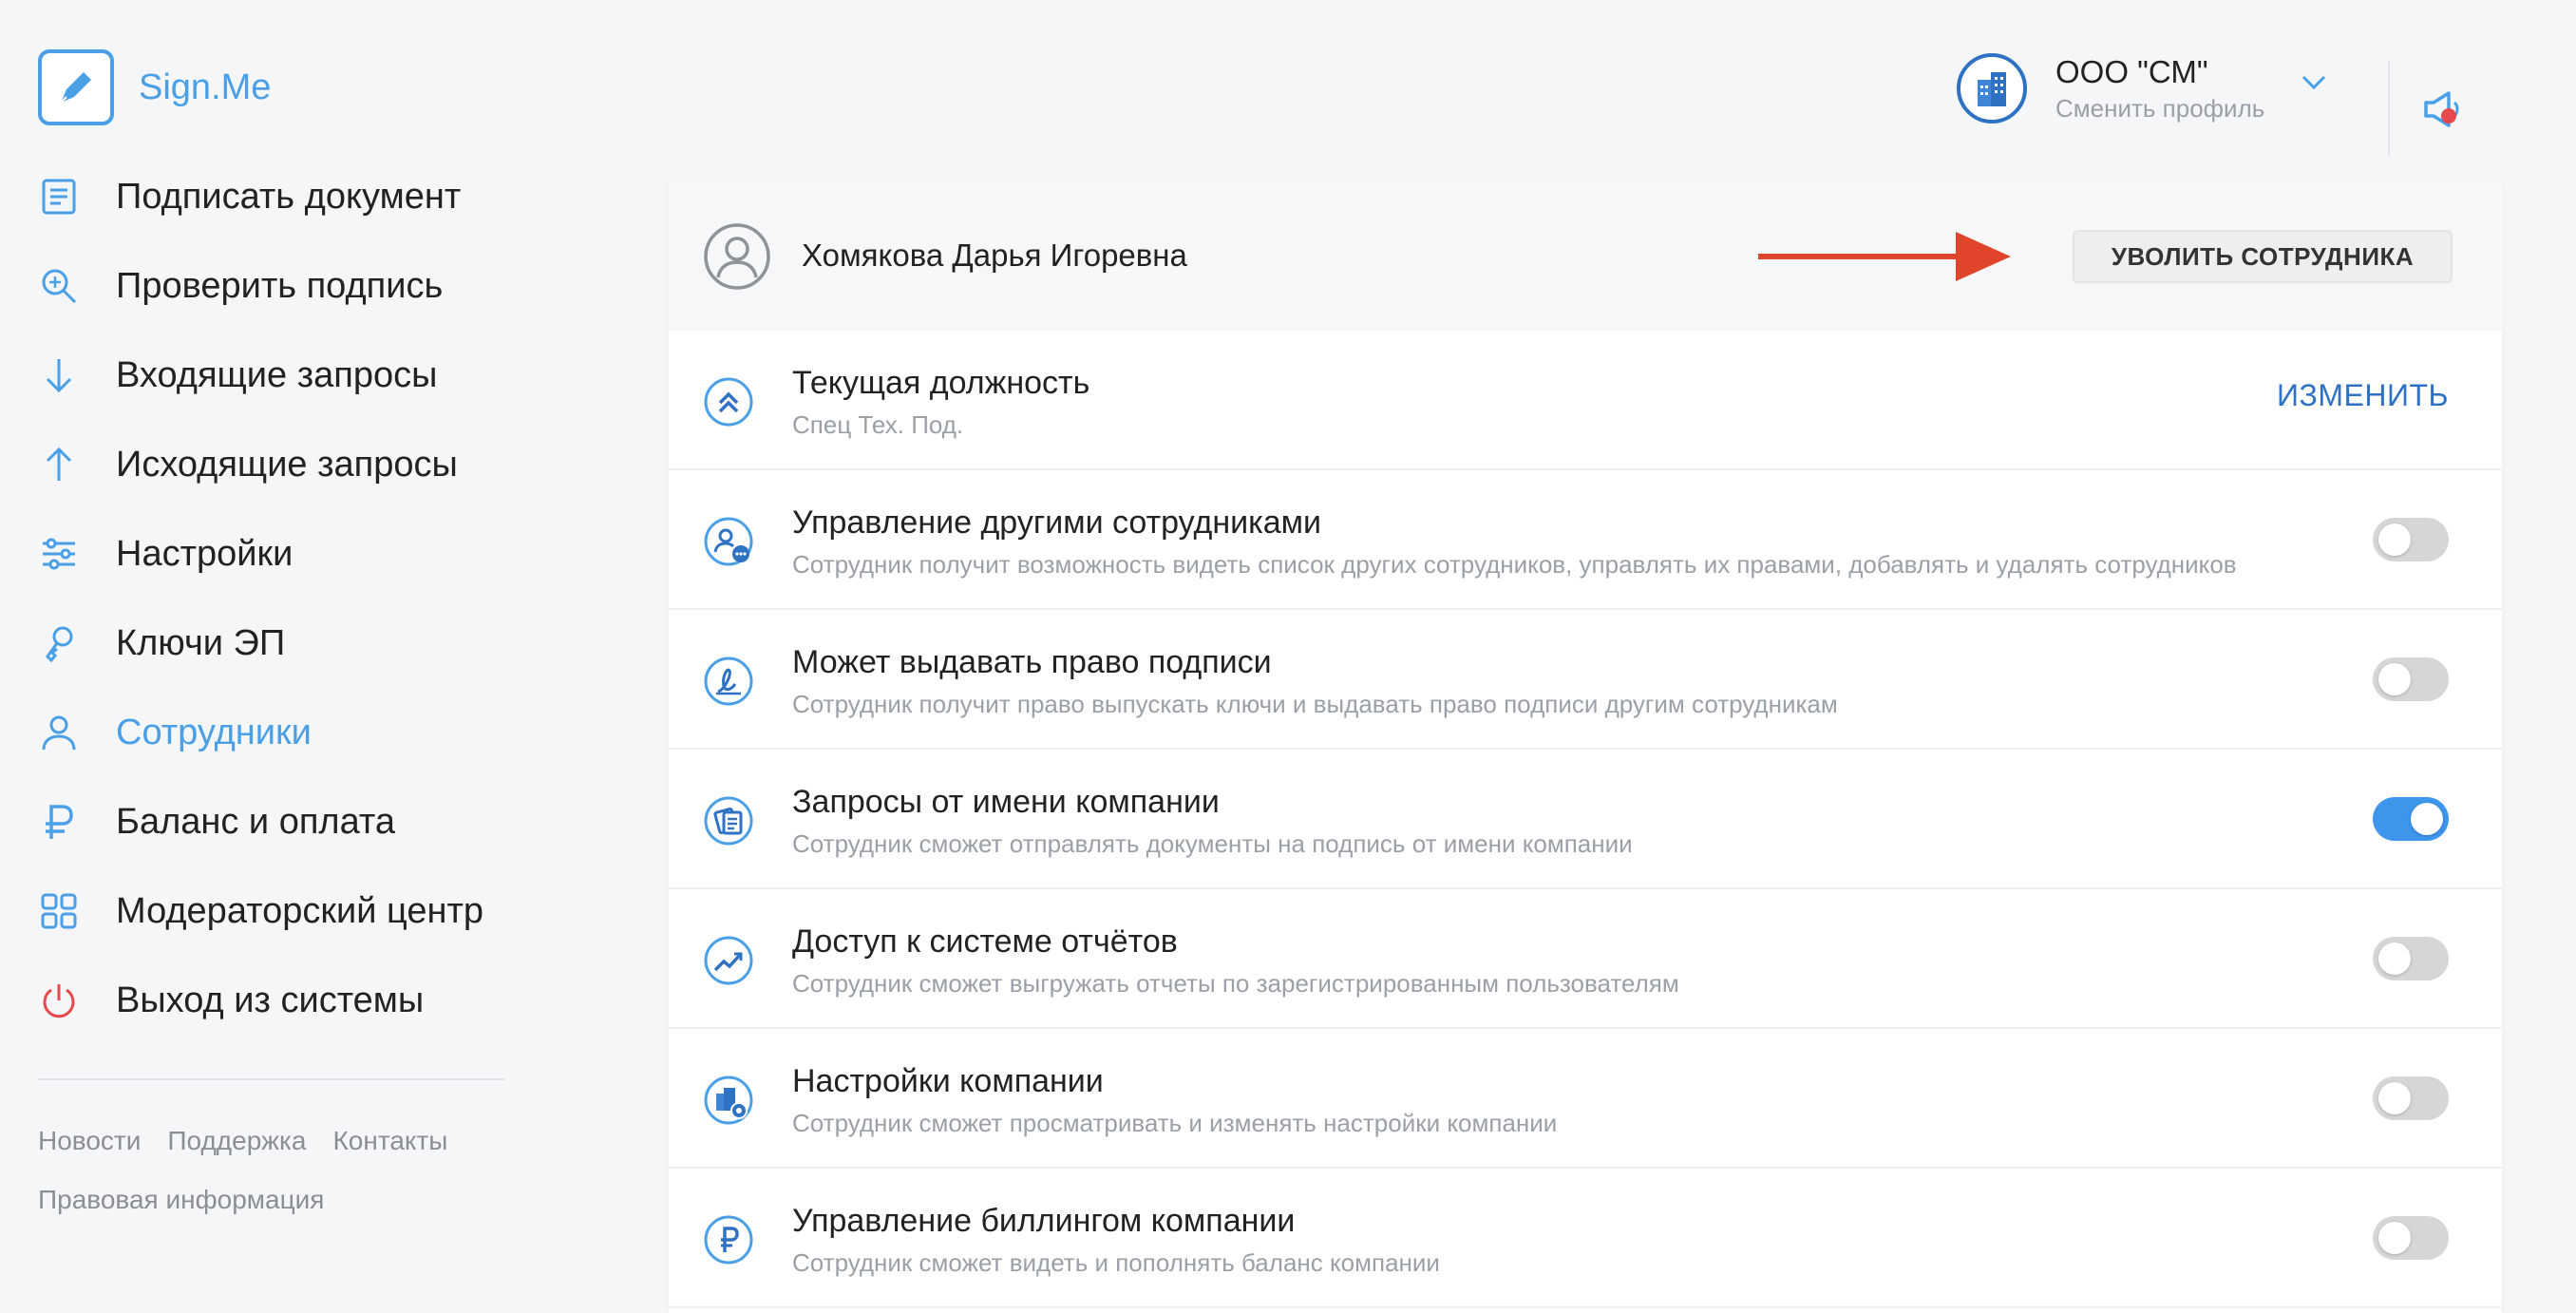 The height and width of the screenshot is (1313, 2576). I want to click on sidebar-item-logout: Выход из системы, so click(260, 1000).